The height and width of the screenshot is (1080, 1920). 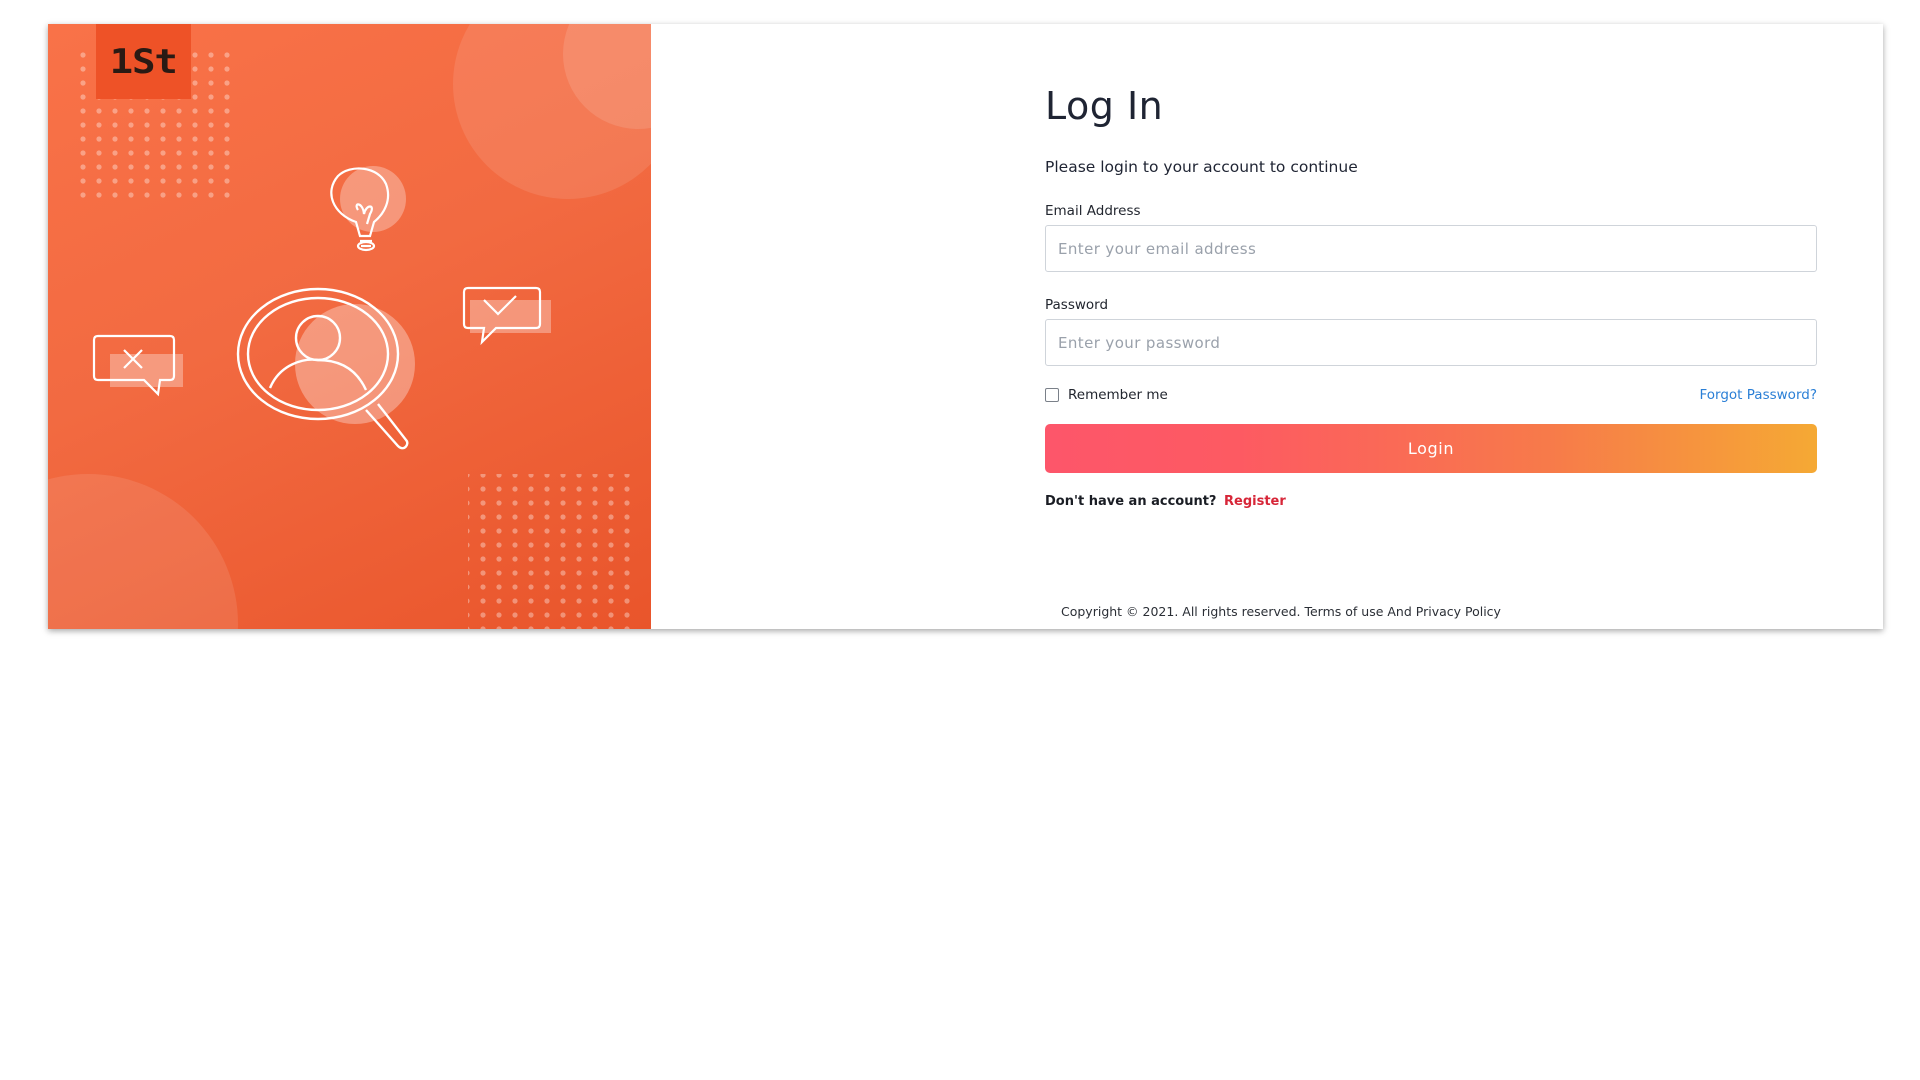 What do you see at coordinates (1077, 305) in the screenshot?
I see `password-label: Password` at bounding box center [1077, 305].